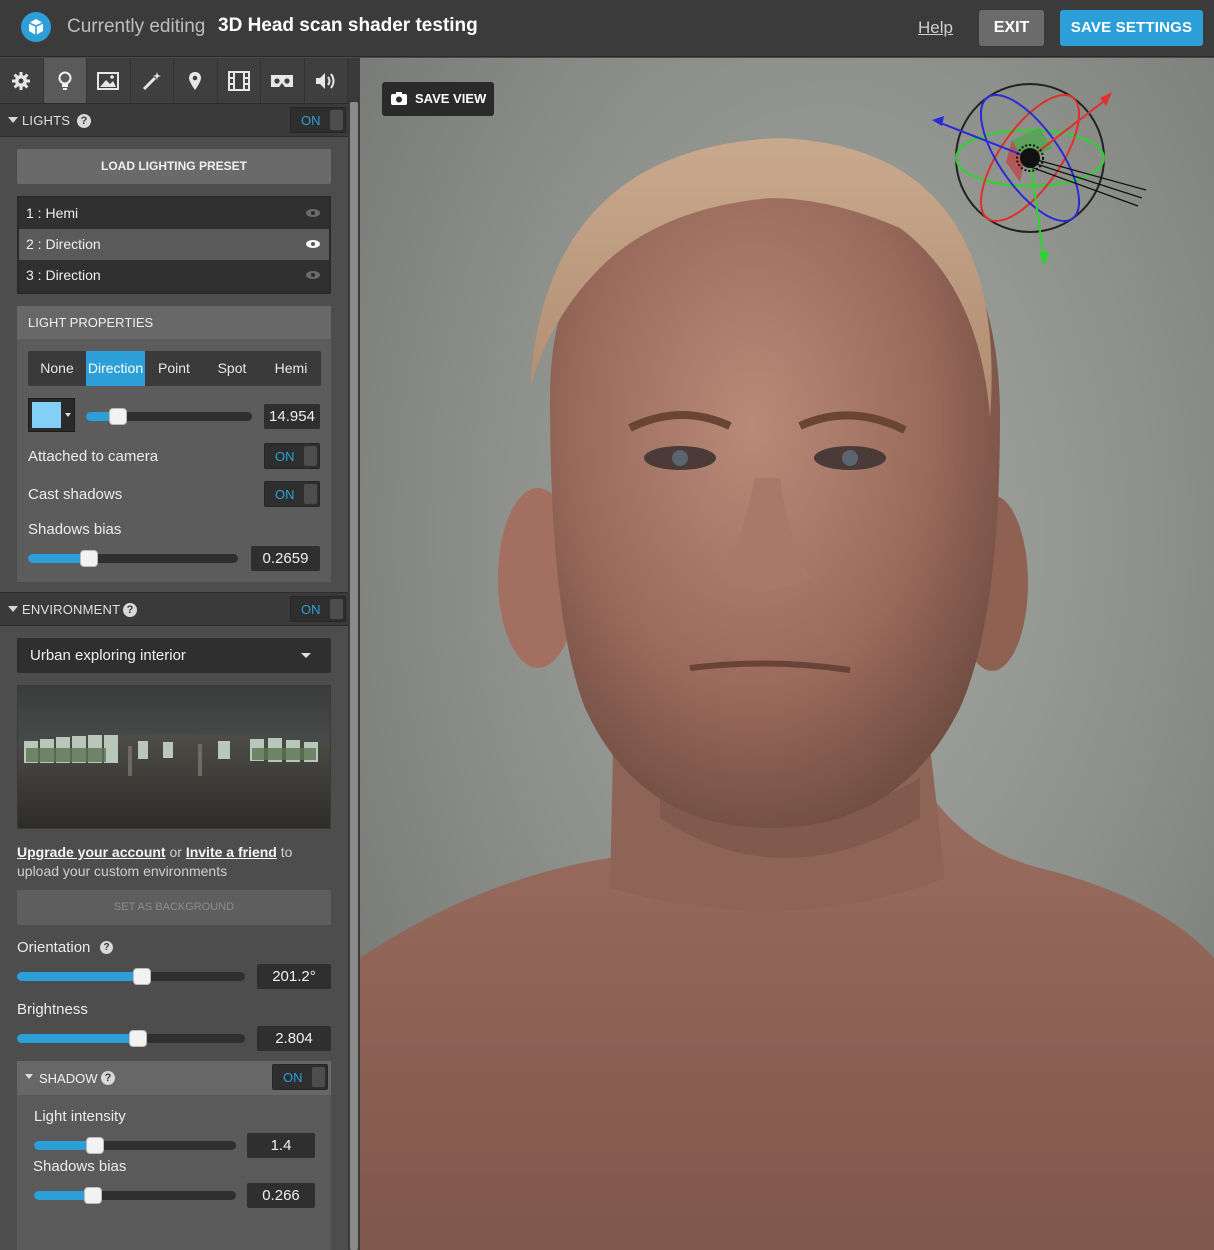 This screenshot has width=1214, height=1250. I want to click on lights-toggle: ON, so click(318, 120).